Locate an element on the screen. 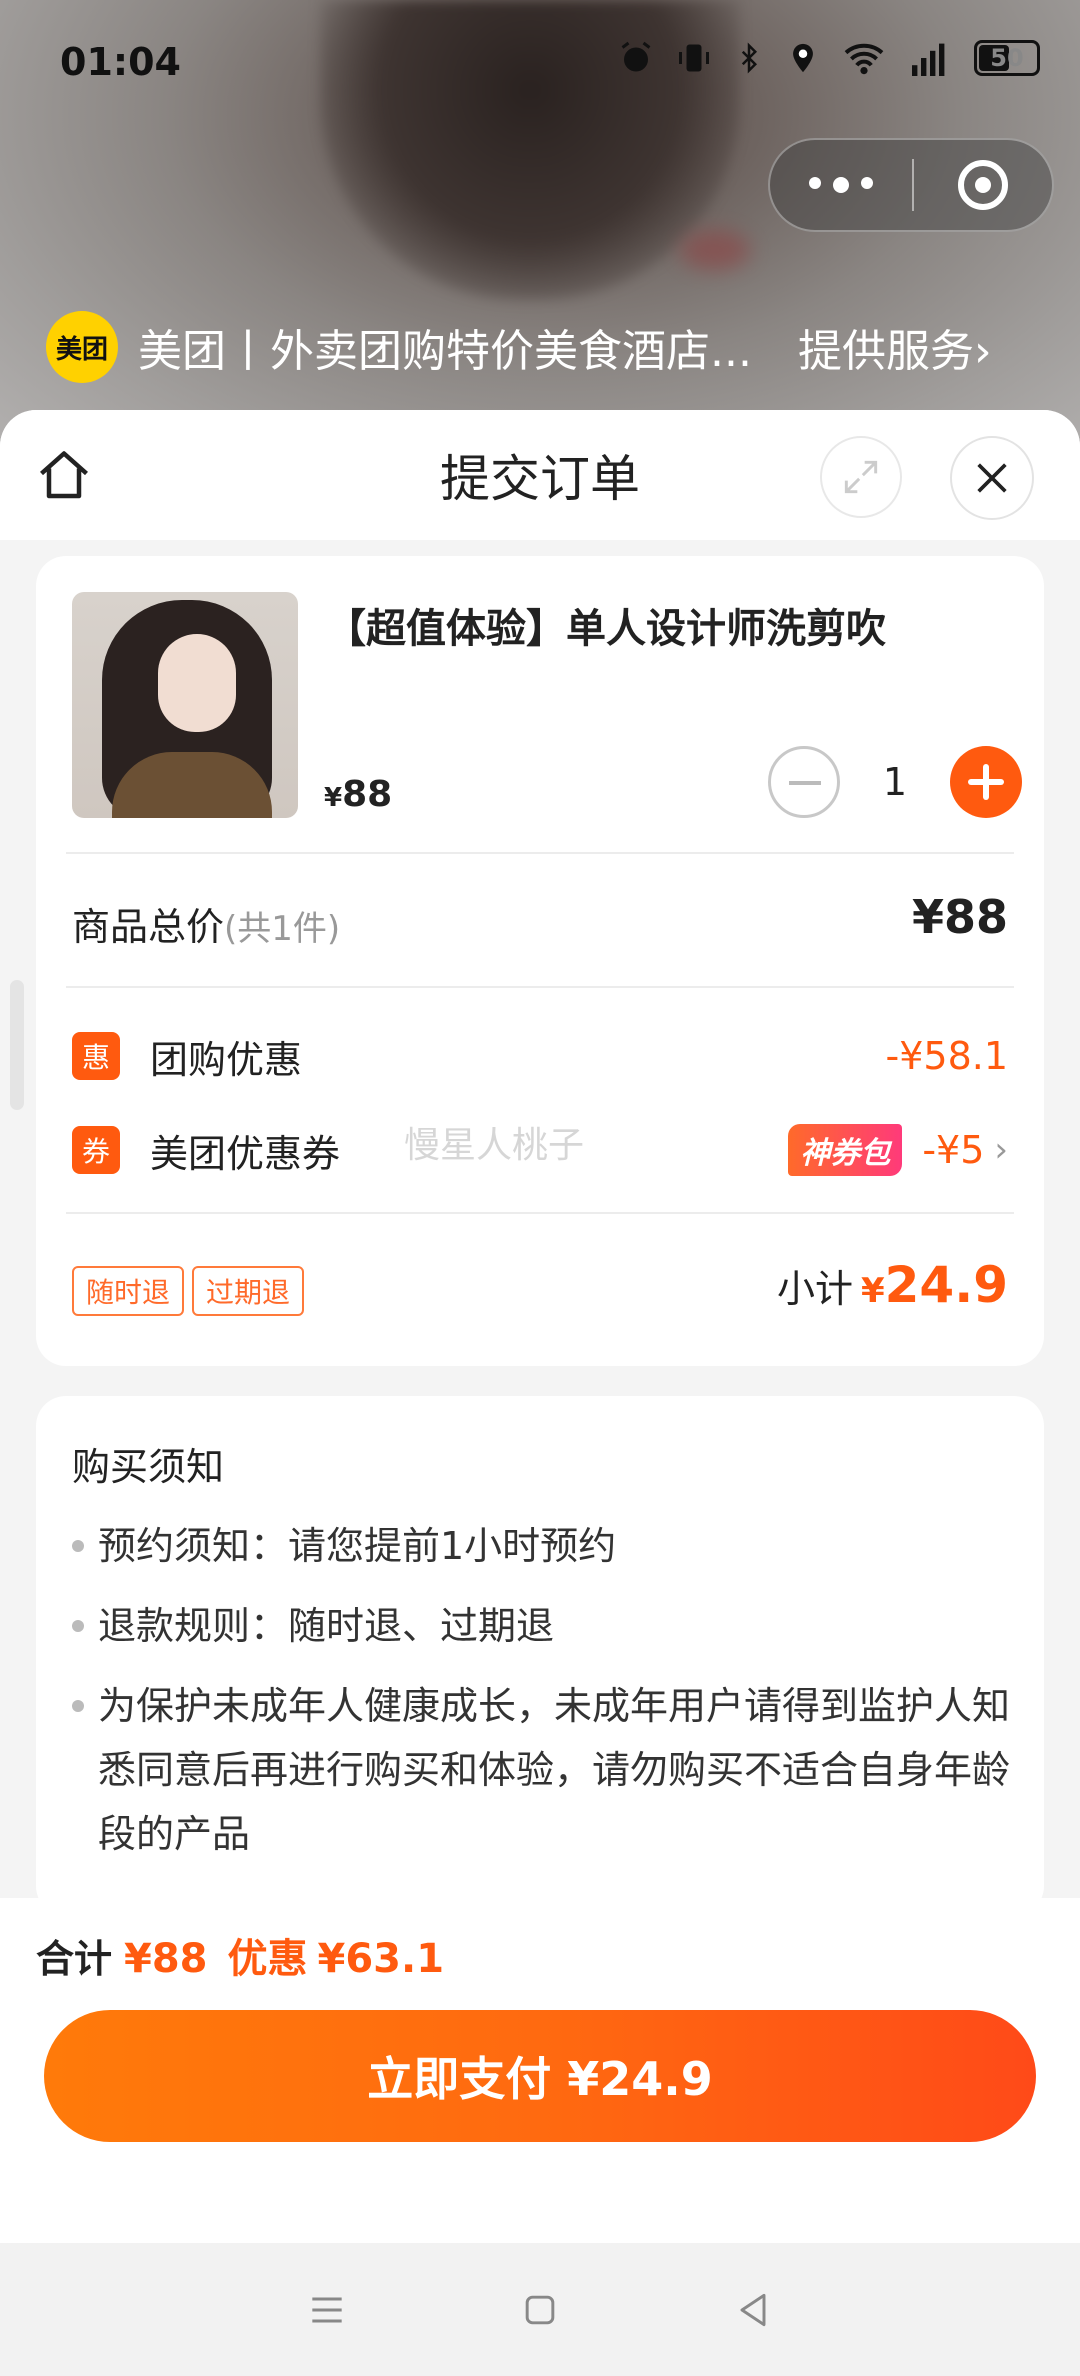 This screenshot has width=1080, height=2376. product-thumbnail is located at coordinates (185, 705).